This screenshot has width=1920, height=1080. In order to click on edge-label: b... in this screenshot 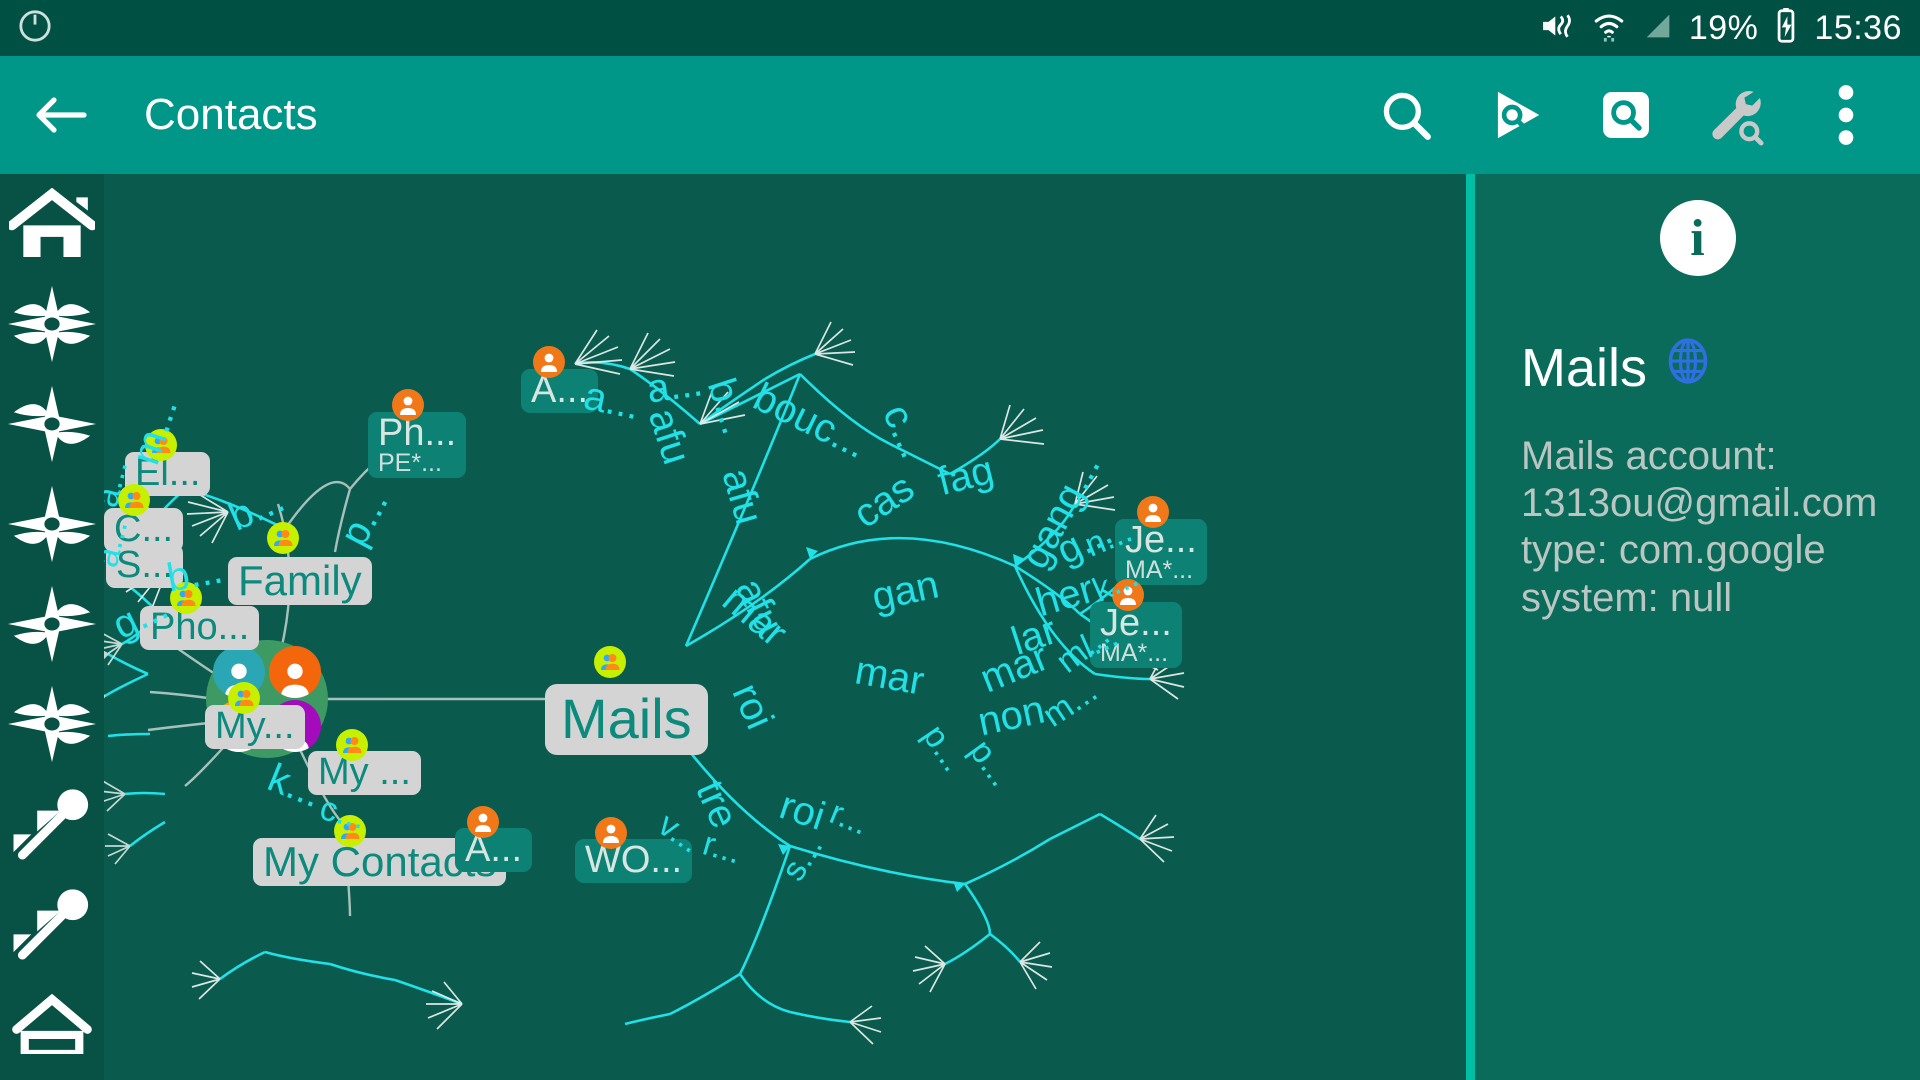, I will do `click(194, 574)`.